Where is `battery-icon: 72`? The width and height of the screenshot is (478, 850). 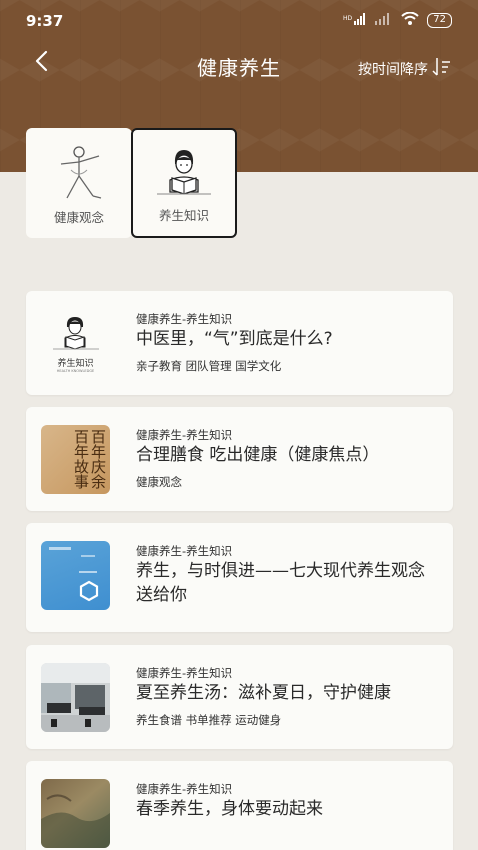 battery-icon: 72 is located at coordinates (439, 20).